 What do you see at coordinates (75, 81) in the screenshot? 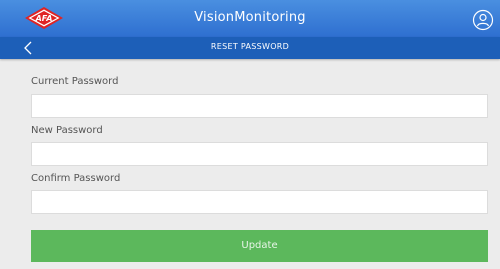
I see `current-password-label: Current Password` at bounding box center [75, 81].